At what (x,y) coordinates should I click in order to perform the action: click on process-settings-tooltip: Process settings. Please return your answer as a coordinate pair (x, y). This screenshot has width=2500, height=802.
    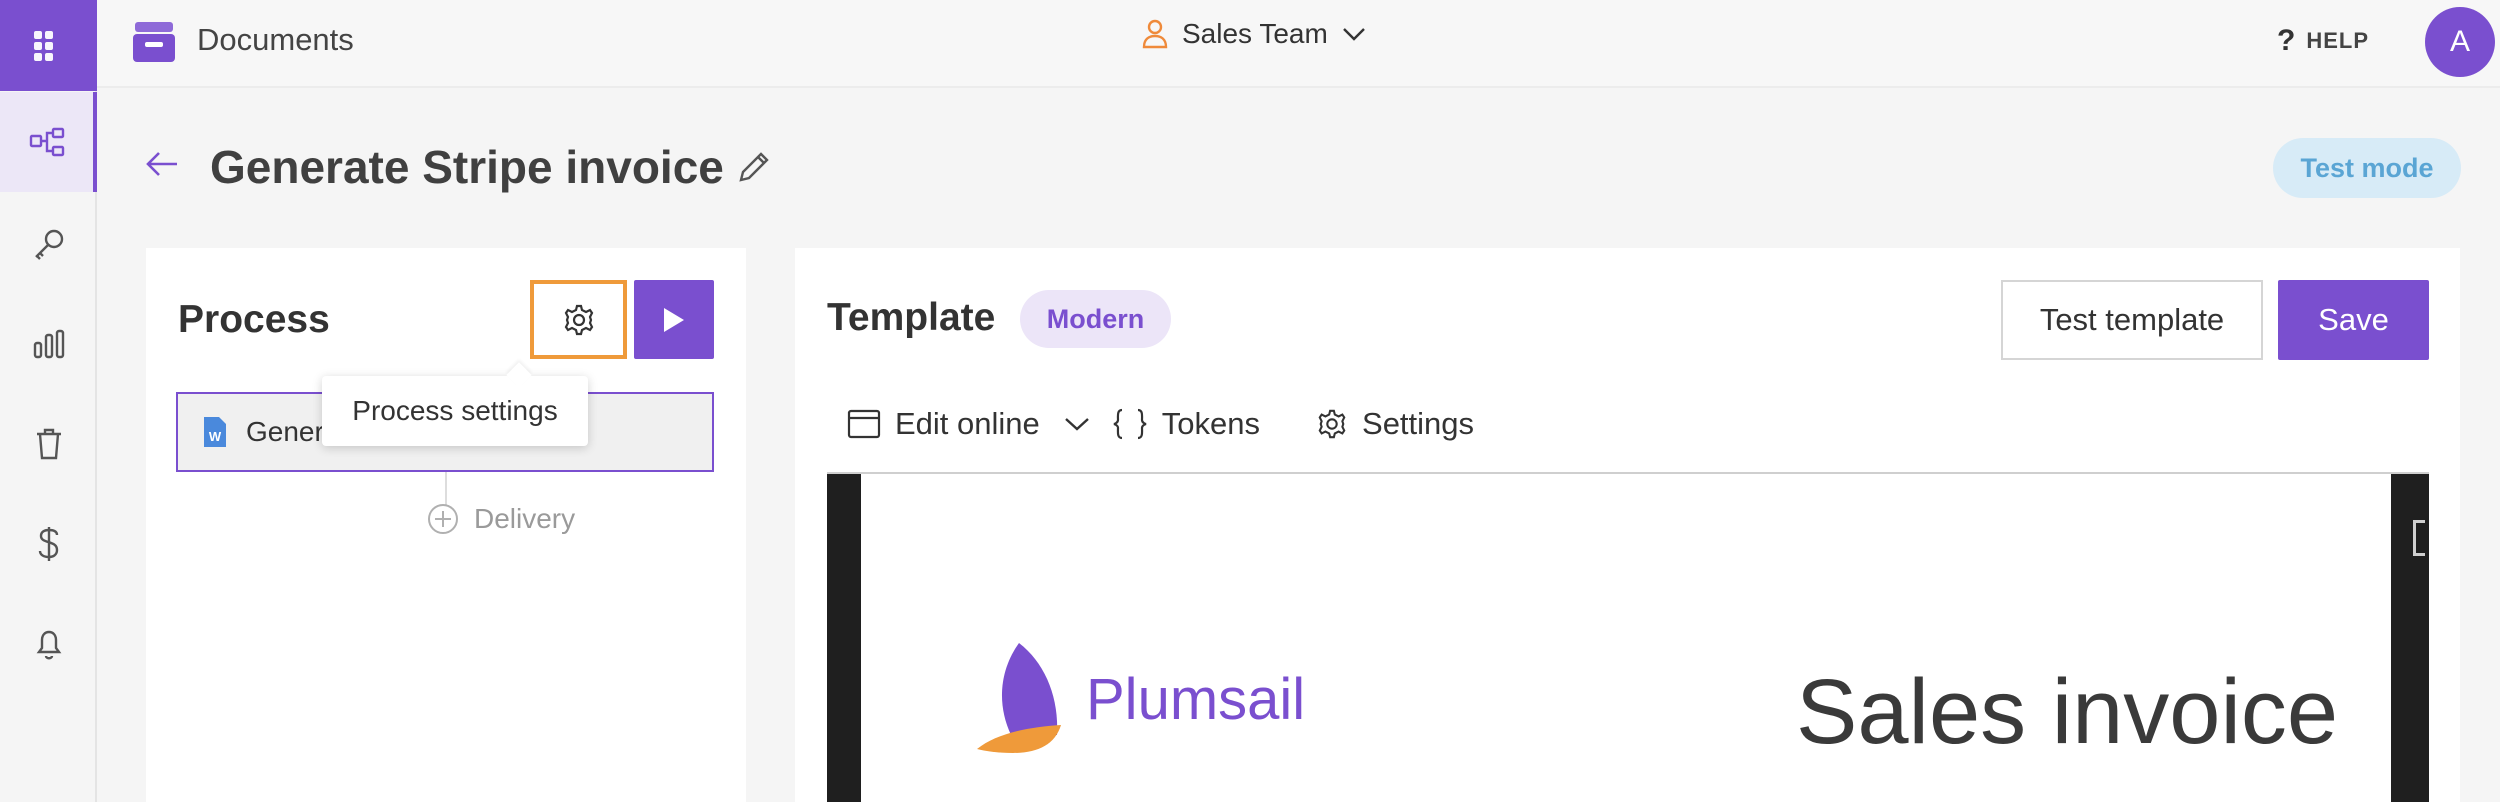
    Looking at the image, I should click on (455, 411).